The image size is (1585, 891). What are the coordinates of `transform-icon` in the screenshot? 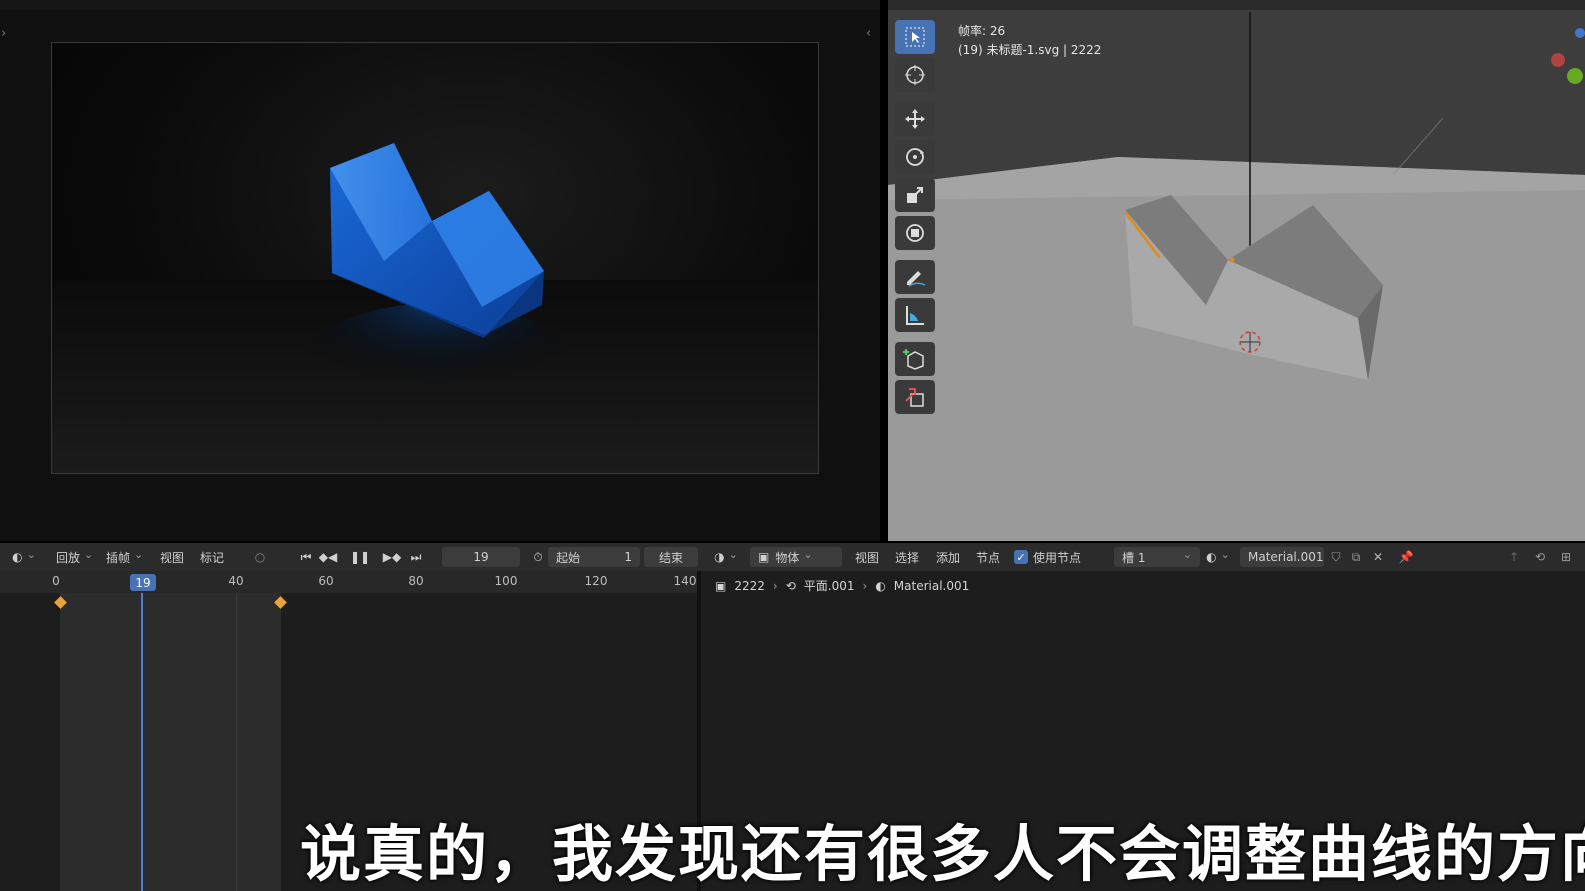 It's located at (915, 233).